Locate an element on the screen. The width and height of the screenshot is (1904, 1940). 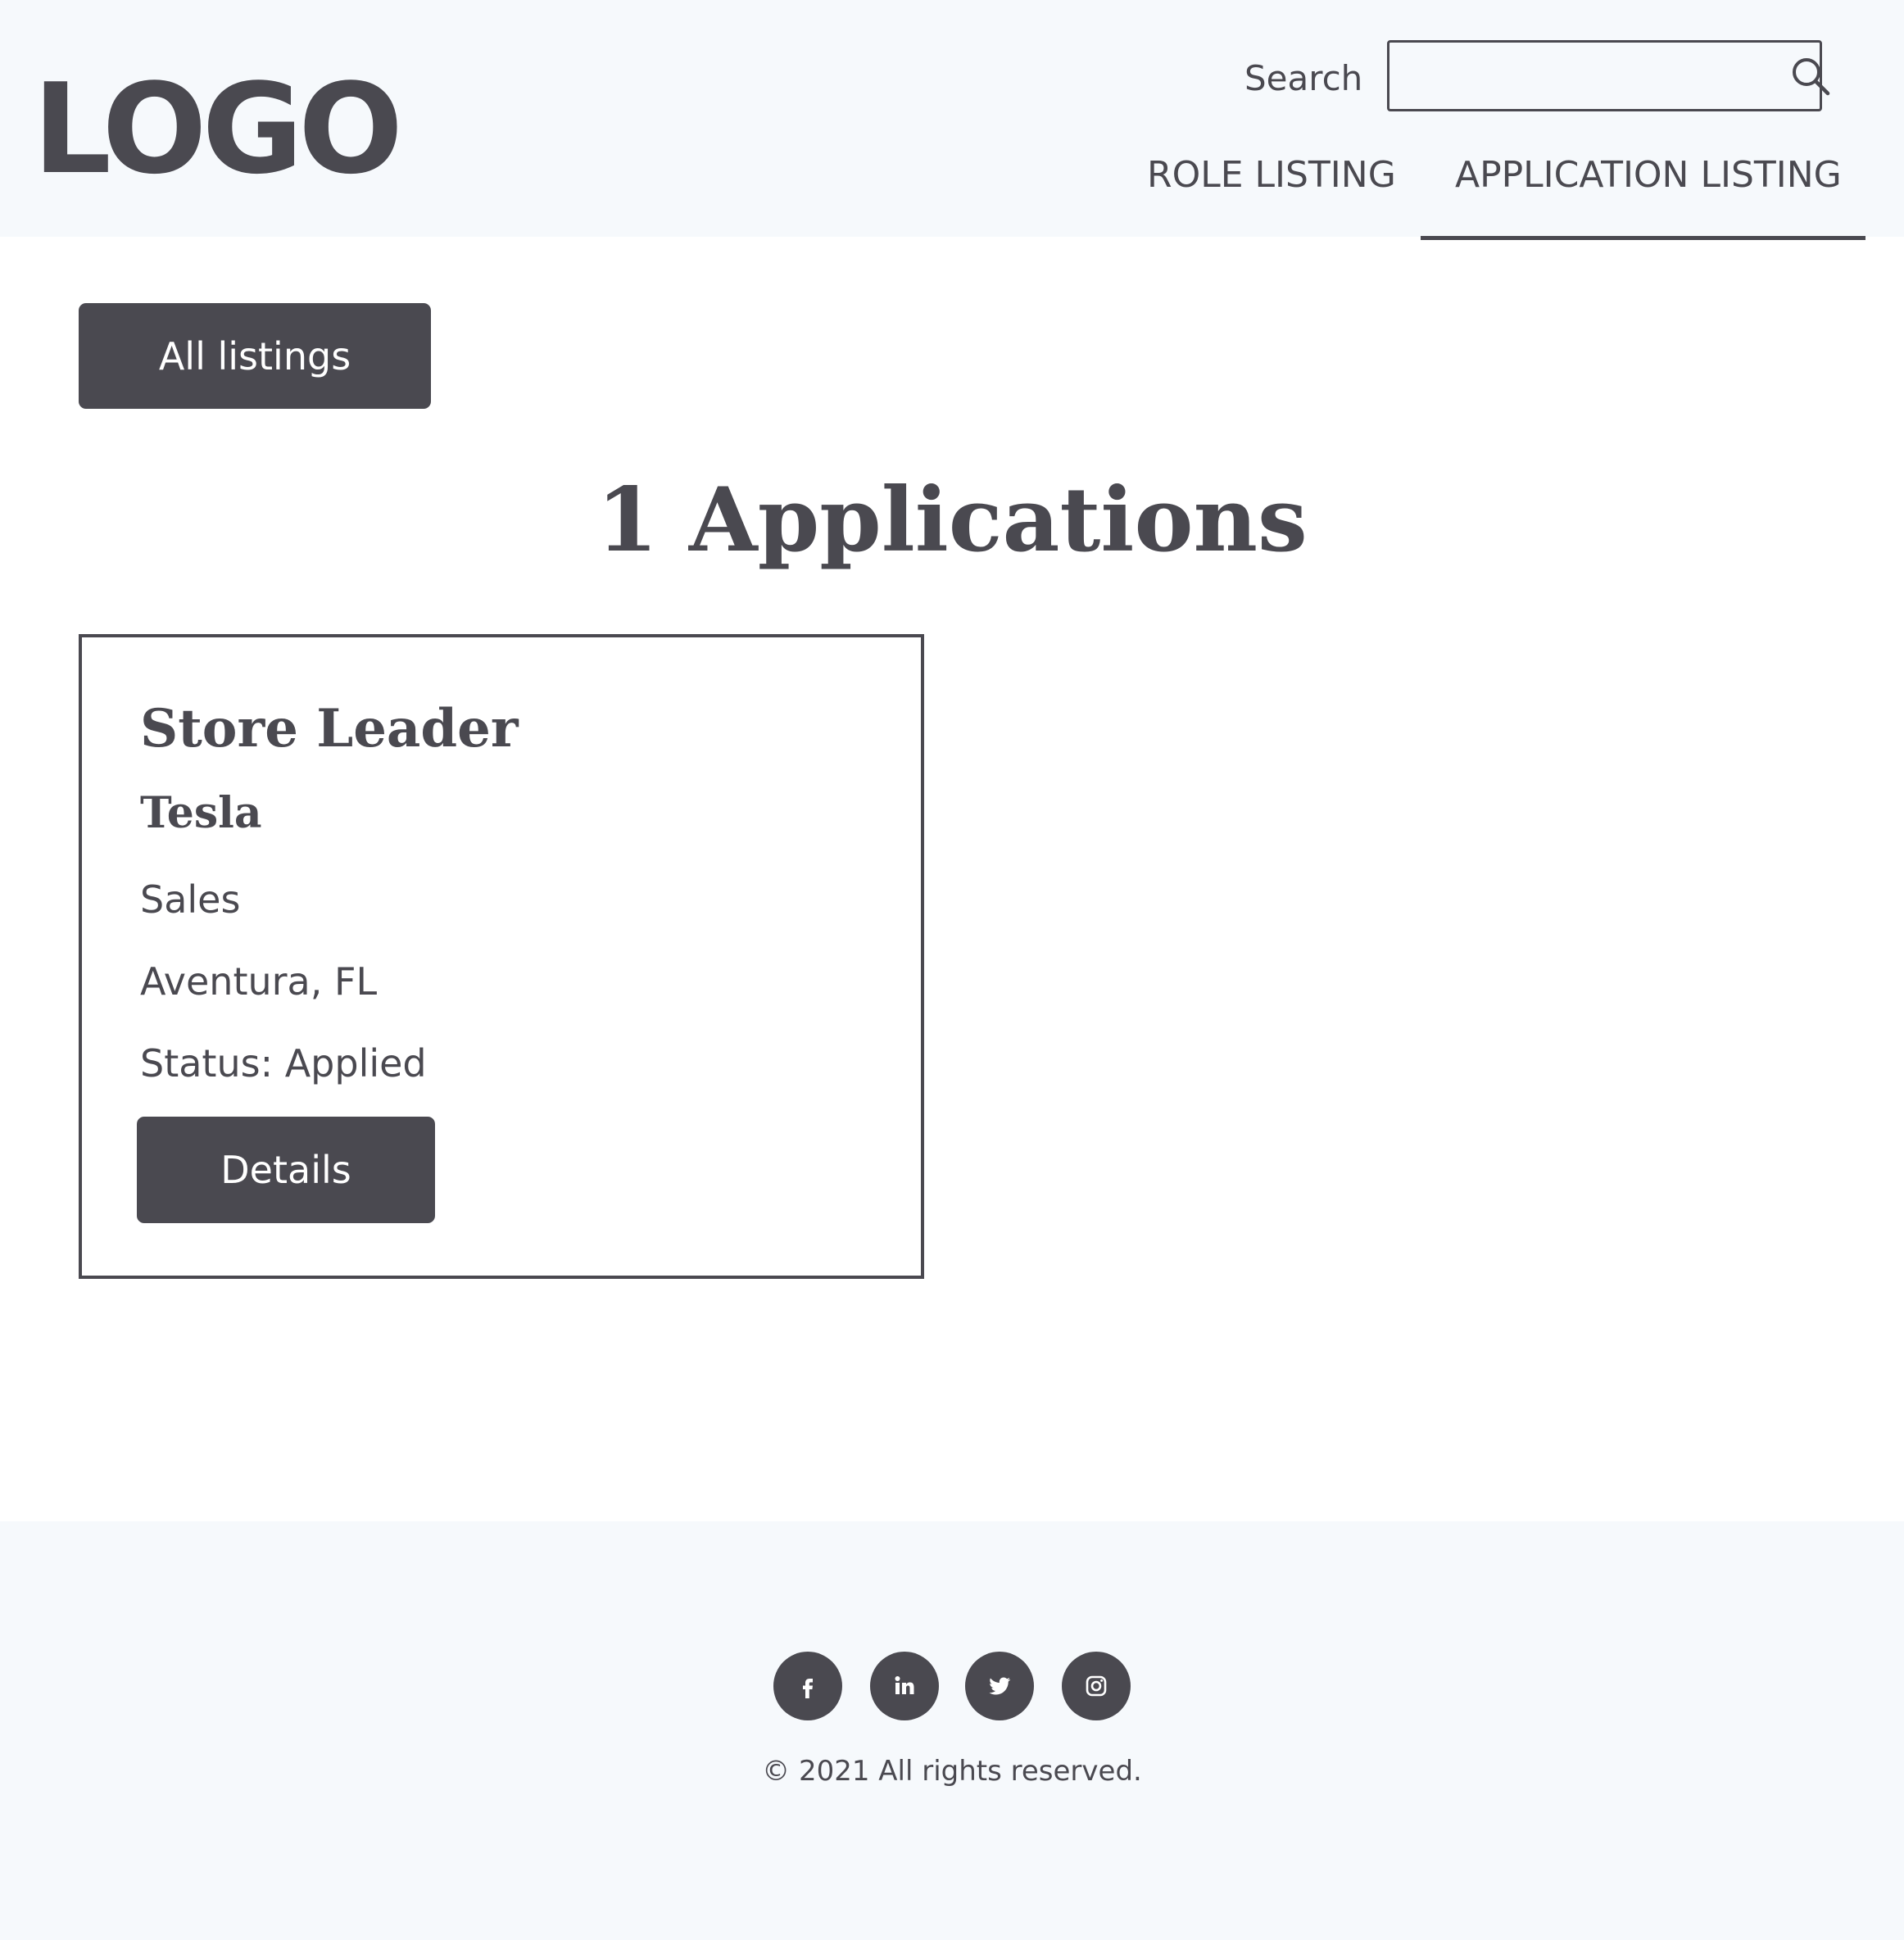
search-label: Search is located at coordinates (1303, 78).